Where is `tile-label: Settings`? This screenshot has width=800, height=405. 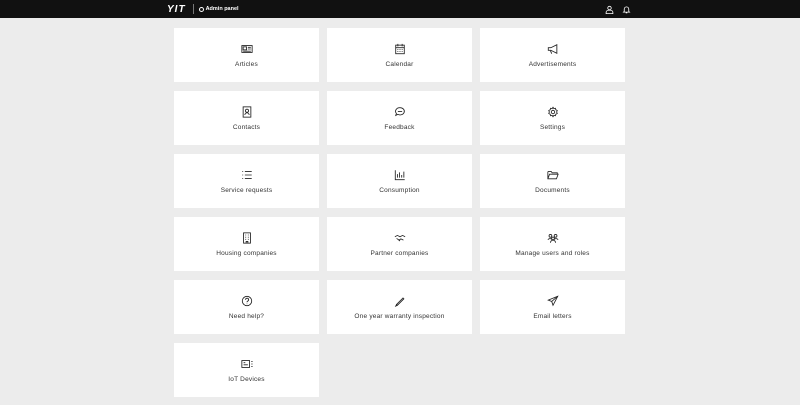 tile-label: Settings is located at coordinates (552, 127).